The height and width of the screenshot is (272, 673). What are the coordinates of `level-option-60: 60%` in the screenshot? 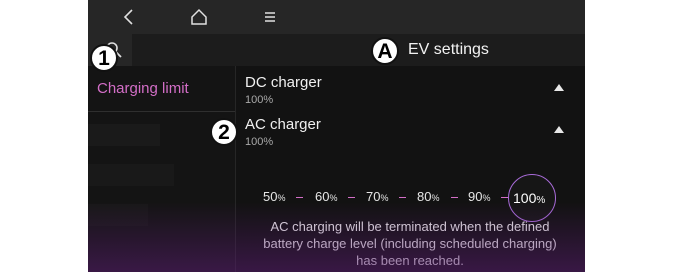 It's located at (326, 196).